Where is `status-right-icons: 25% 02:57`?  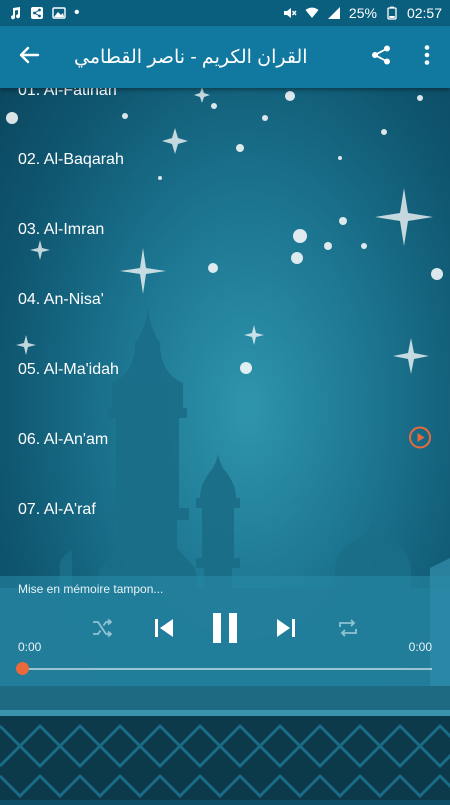
status-right-icons: 25% 02:57 is located at coordinates (362, 13).